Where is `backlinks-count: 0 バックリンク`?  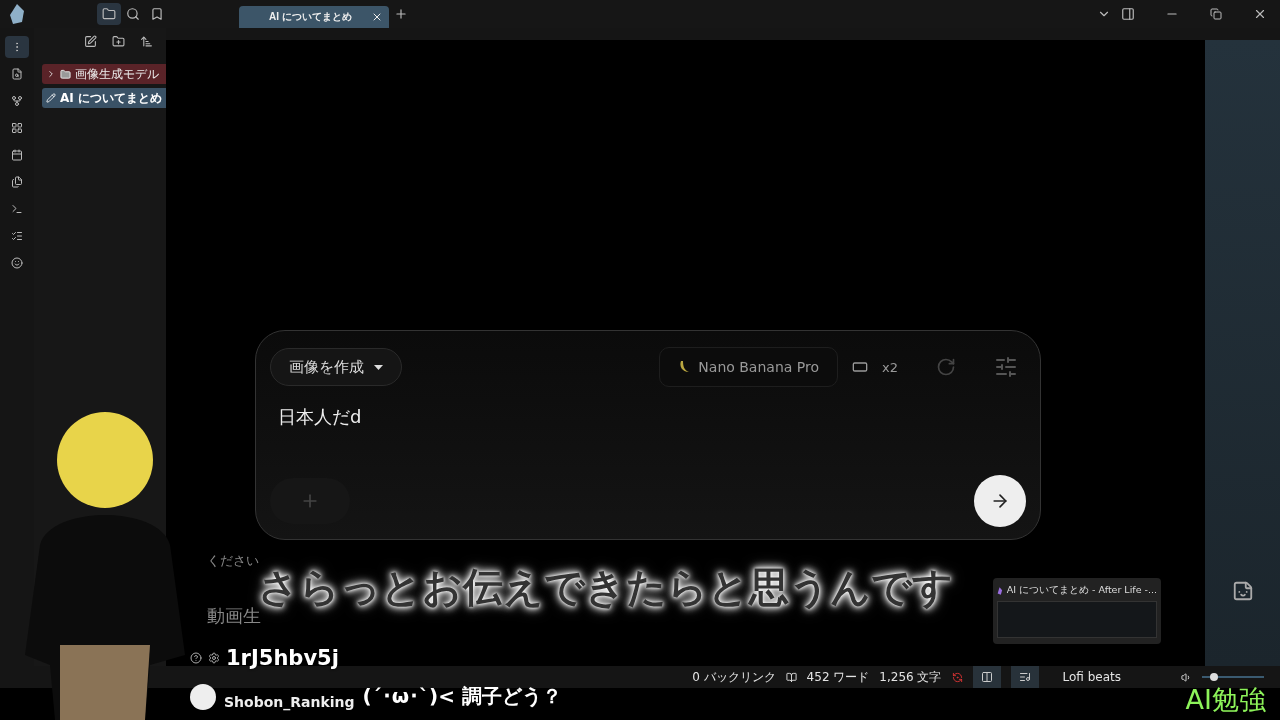 backlinks-count: 0 バックリンク is located at coordinates (734, 677).